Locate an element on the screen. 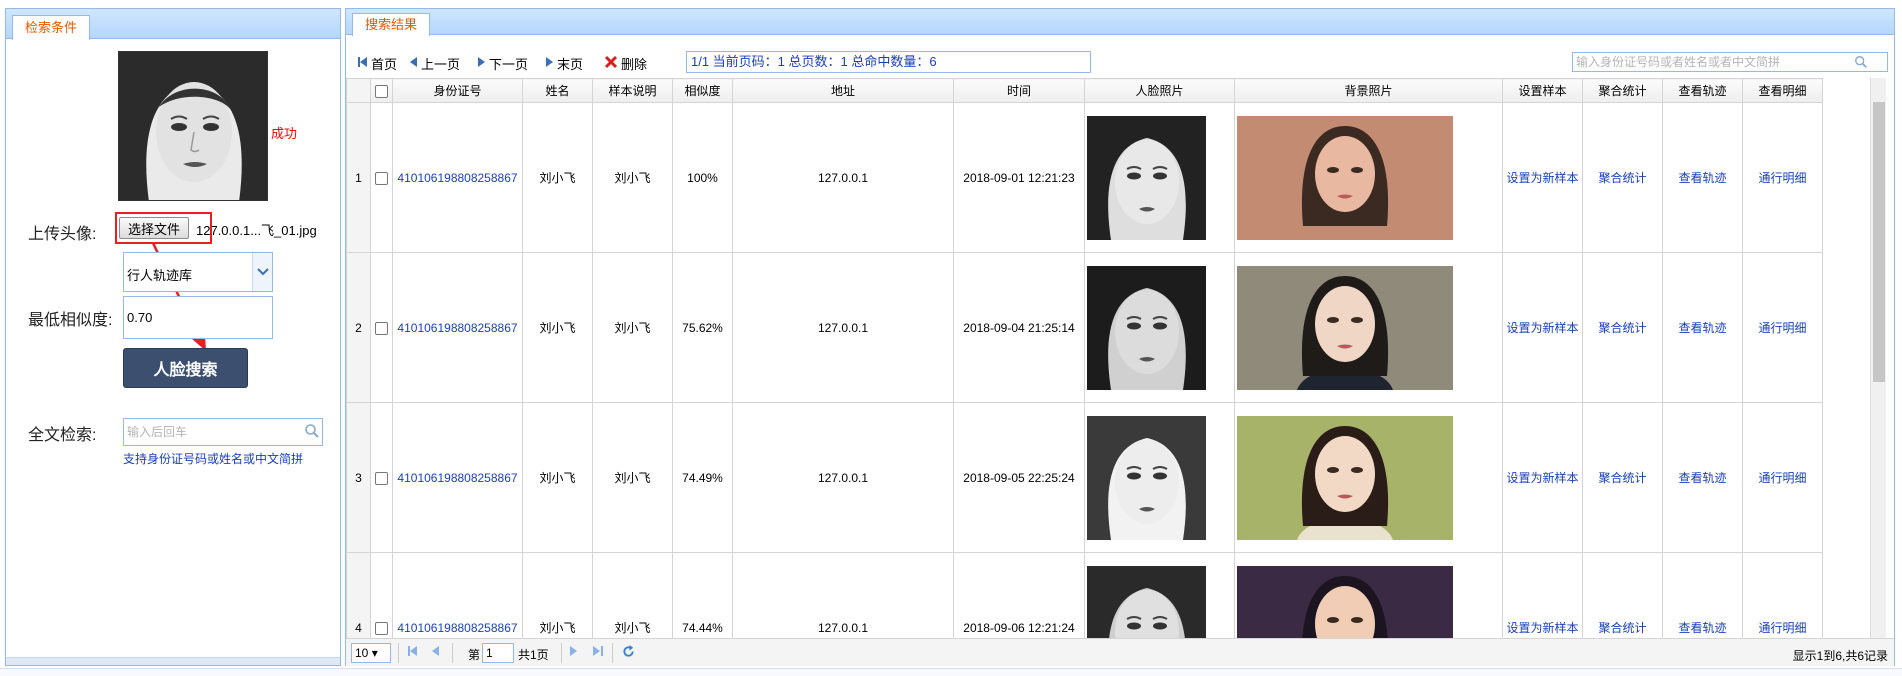 This screenshot has height=676, width=1902. time-cell: 2018-09-04 21:25:14 is located at coordinates (1019, 327).